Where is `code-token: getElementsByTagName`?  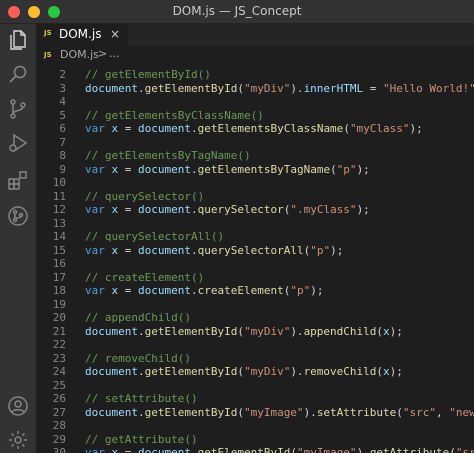
code-token: getElementsByTagName is located at coordinates (264, 169).